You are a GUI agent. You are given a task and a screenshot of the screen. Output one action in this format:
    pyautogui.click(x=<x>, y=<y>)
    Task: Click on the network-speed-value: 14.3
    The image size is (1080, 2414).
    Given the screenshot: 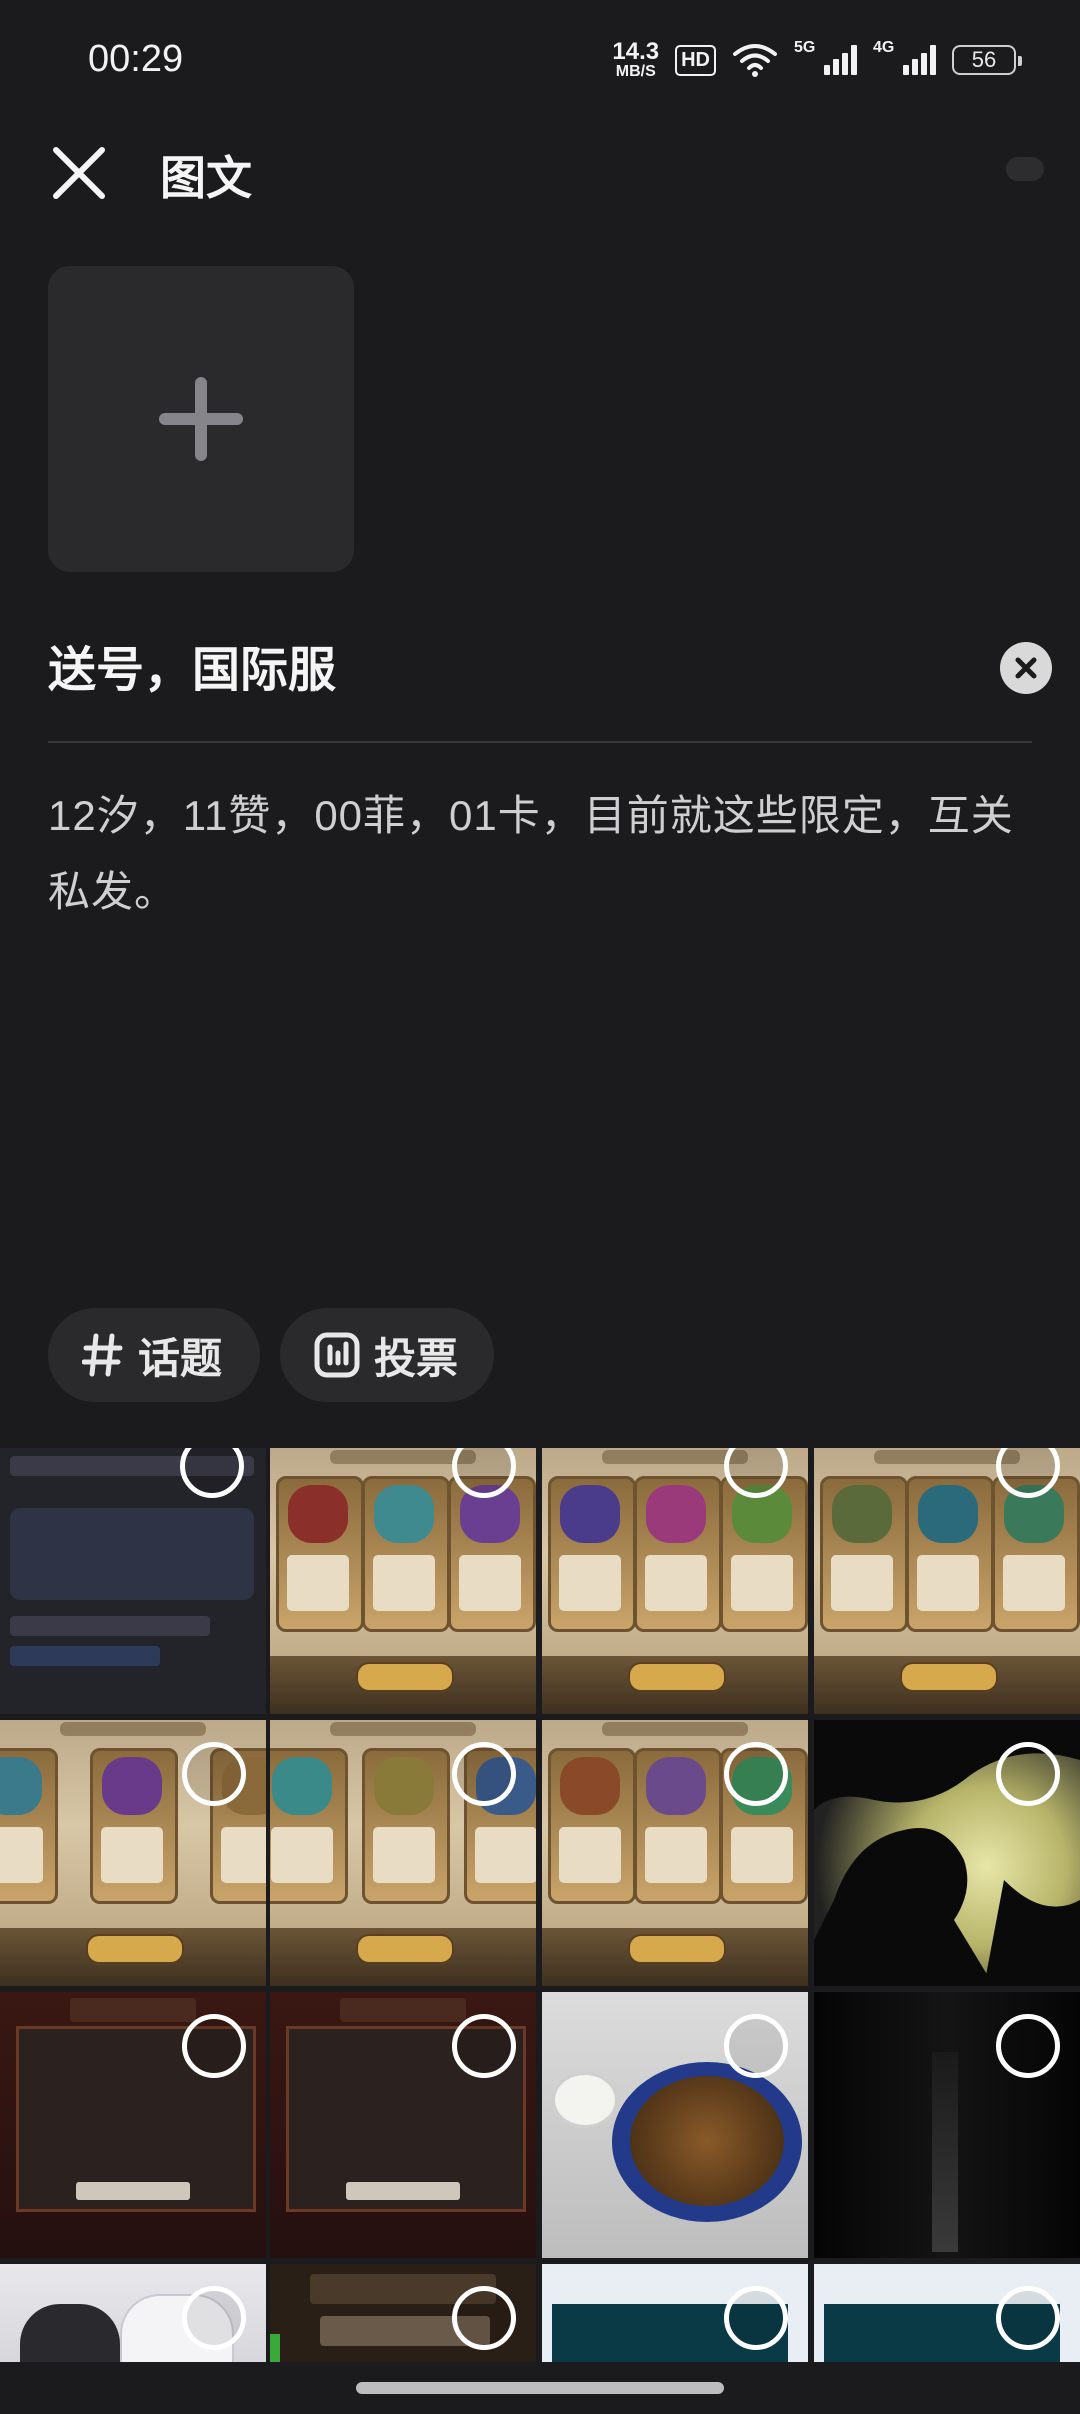 What is the action you would take?
    pyautogui.click(x=636, y=51)
    